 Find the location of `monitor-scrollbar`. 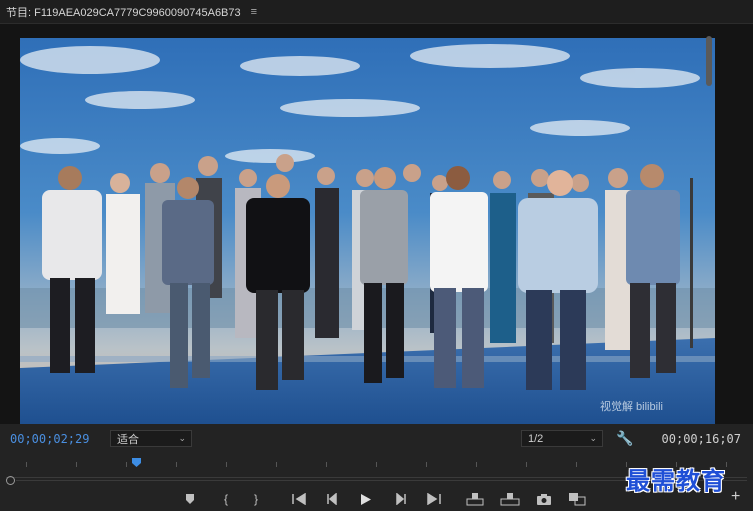

monitor-scrollbar is located at coordinates (709, 61).